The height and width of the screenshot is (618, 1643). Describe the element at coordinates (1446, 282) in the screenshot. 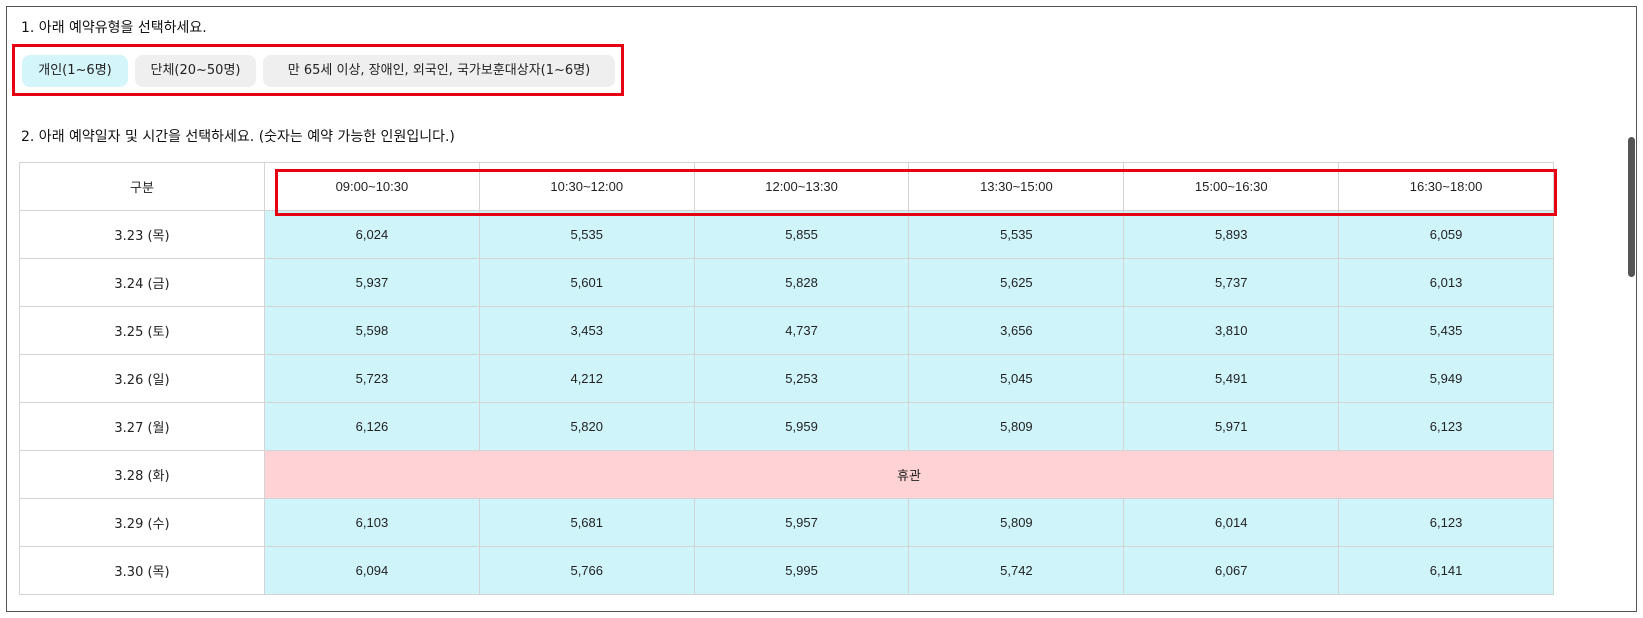

I see `availability-cell: 6,013` at that location.